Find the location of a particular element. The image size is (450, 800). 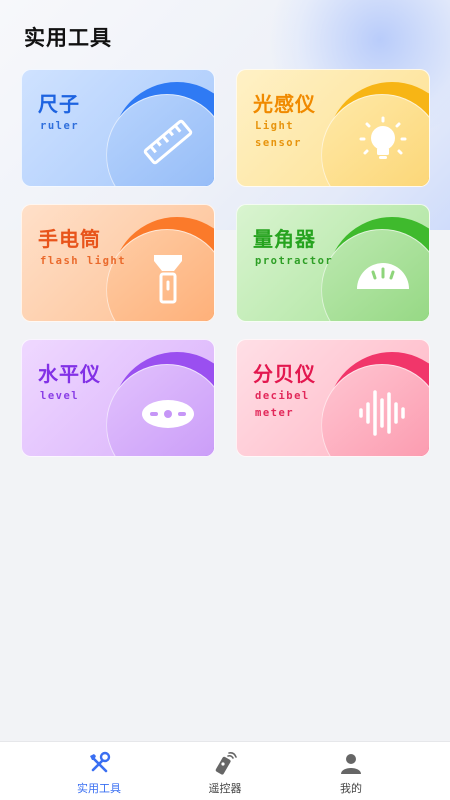

tab-label: 实用工具 is located at coordinates (99, 788).